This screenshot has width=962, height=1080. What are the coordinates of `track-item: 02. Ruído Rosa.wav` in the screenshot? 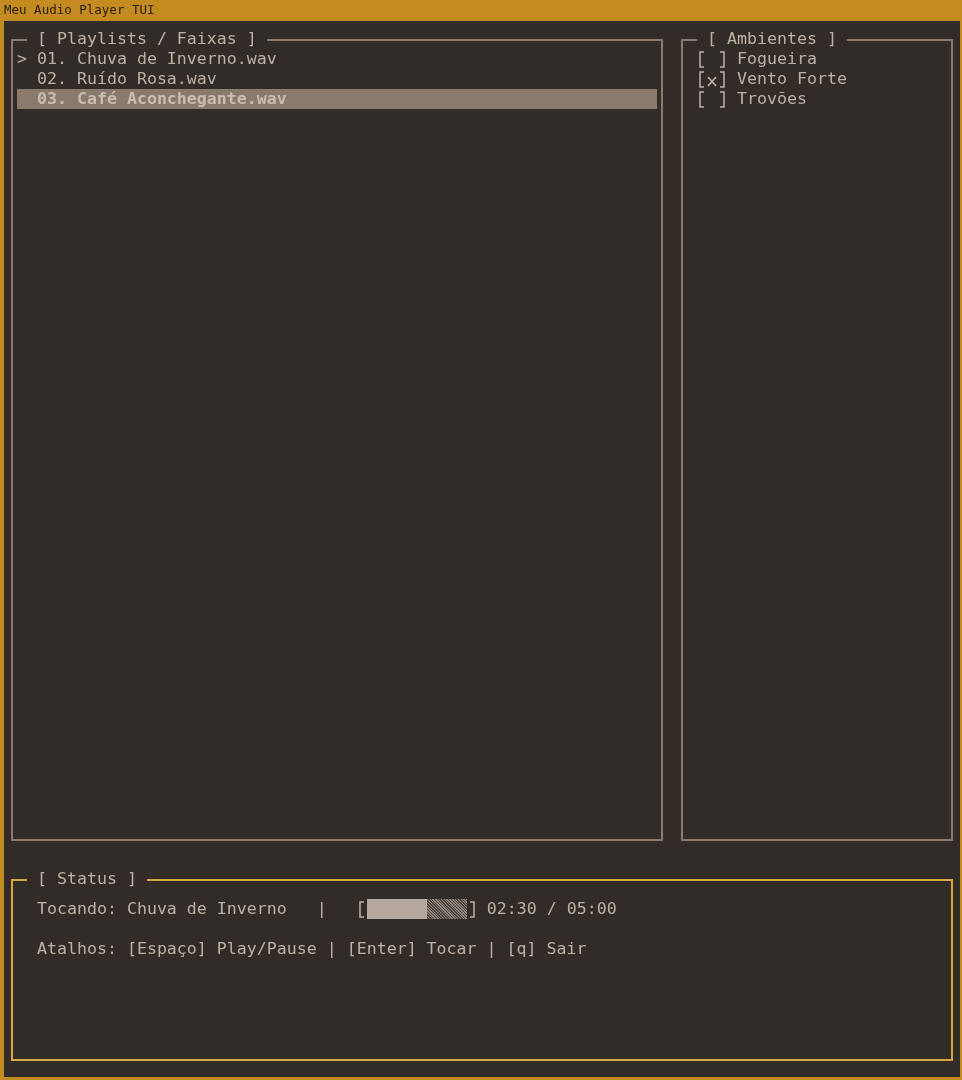 It's located at (337, 79).